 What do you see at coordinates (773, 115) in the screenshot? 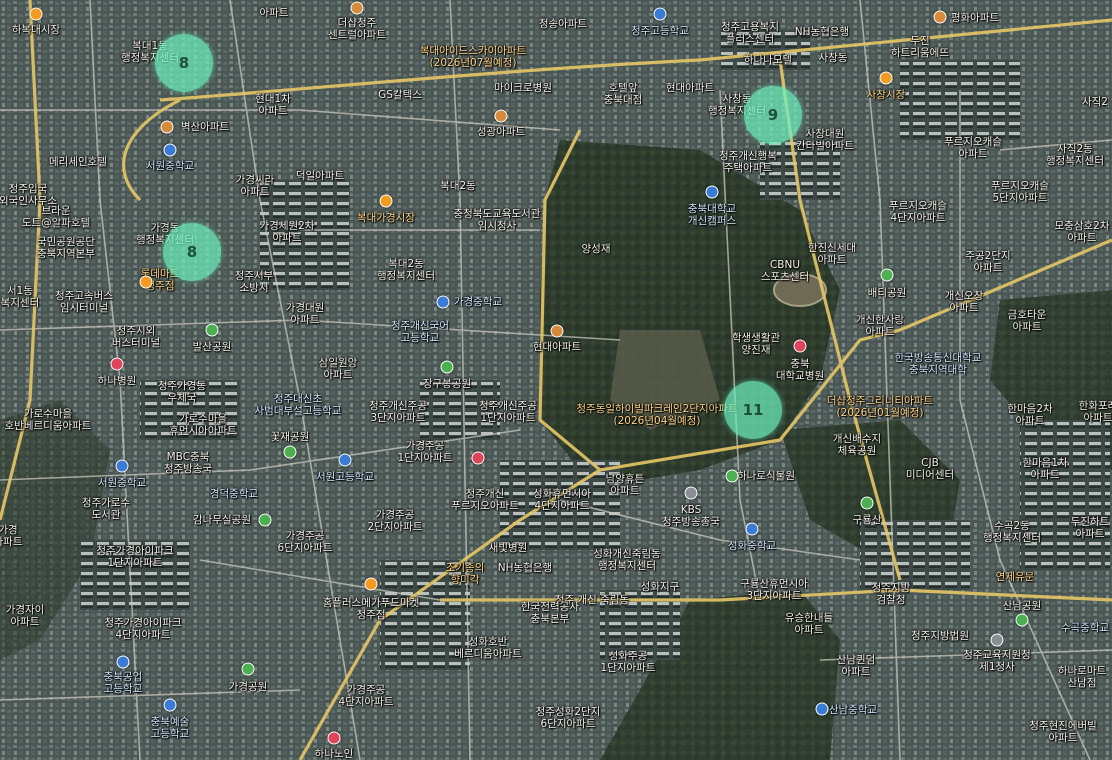
I see `listing-cluster: 9` at bounding box center [773, 115].